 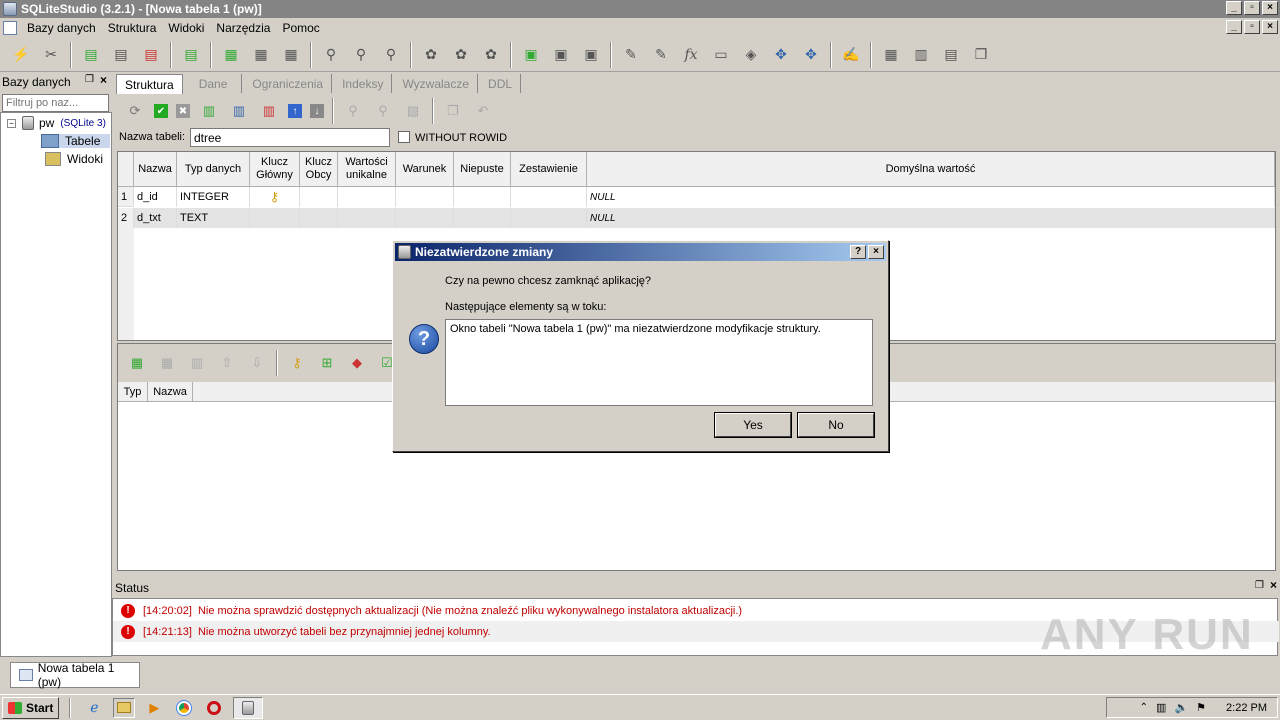 I want to click on add-column-icon: ▥, so click(x=209, y=111).